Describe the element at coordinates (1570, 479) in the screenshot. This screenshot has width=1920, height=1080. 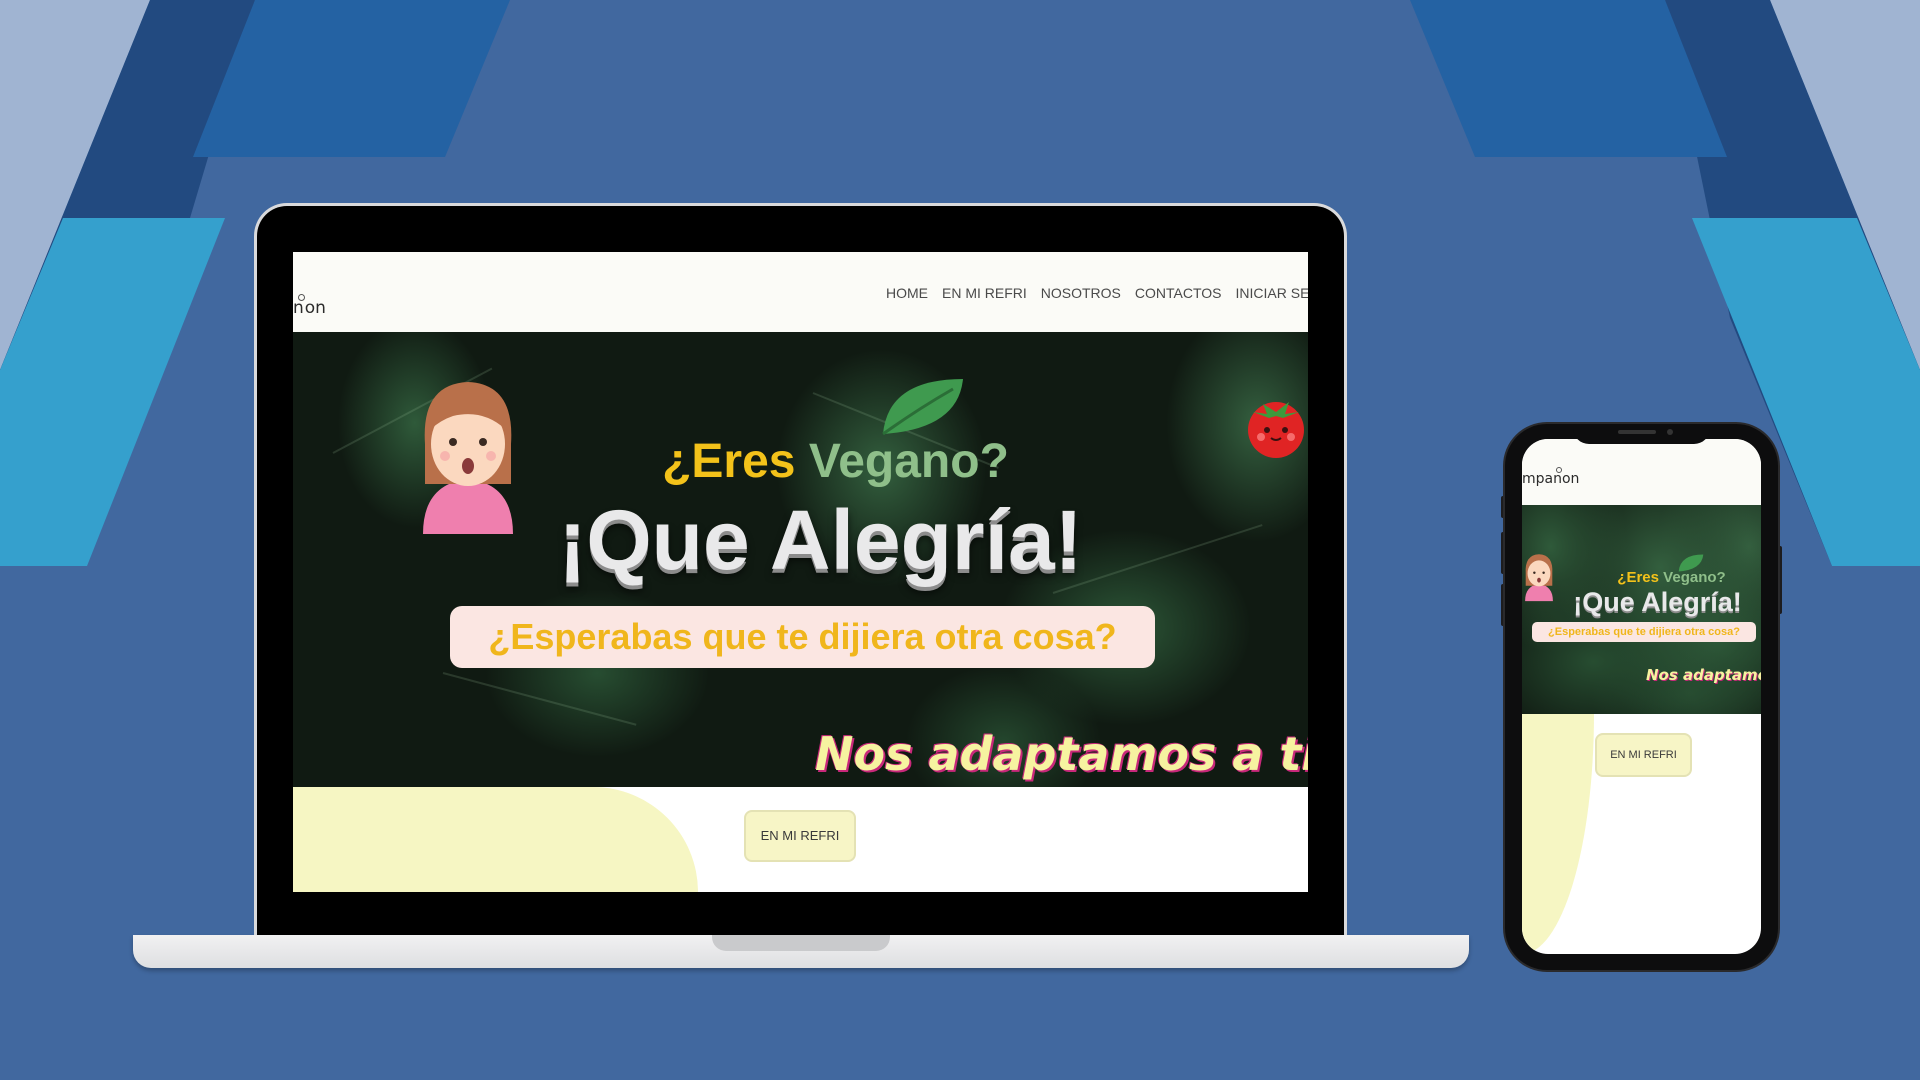
I see `phone-logo-text-tail: on` at that location.